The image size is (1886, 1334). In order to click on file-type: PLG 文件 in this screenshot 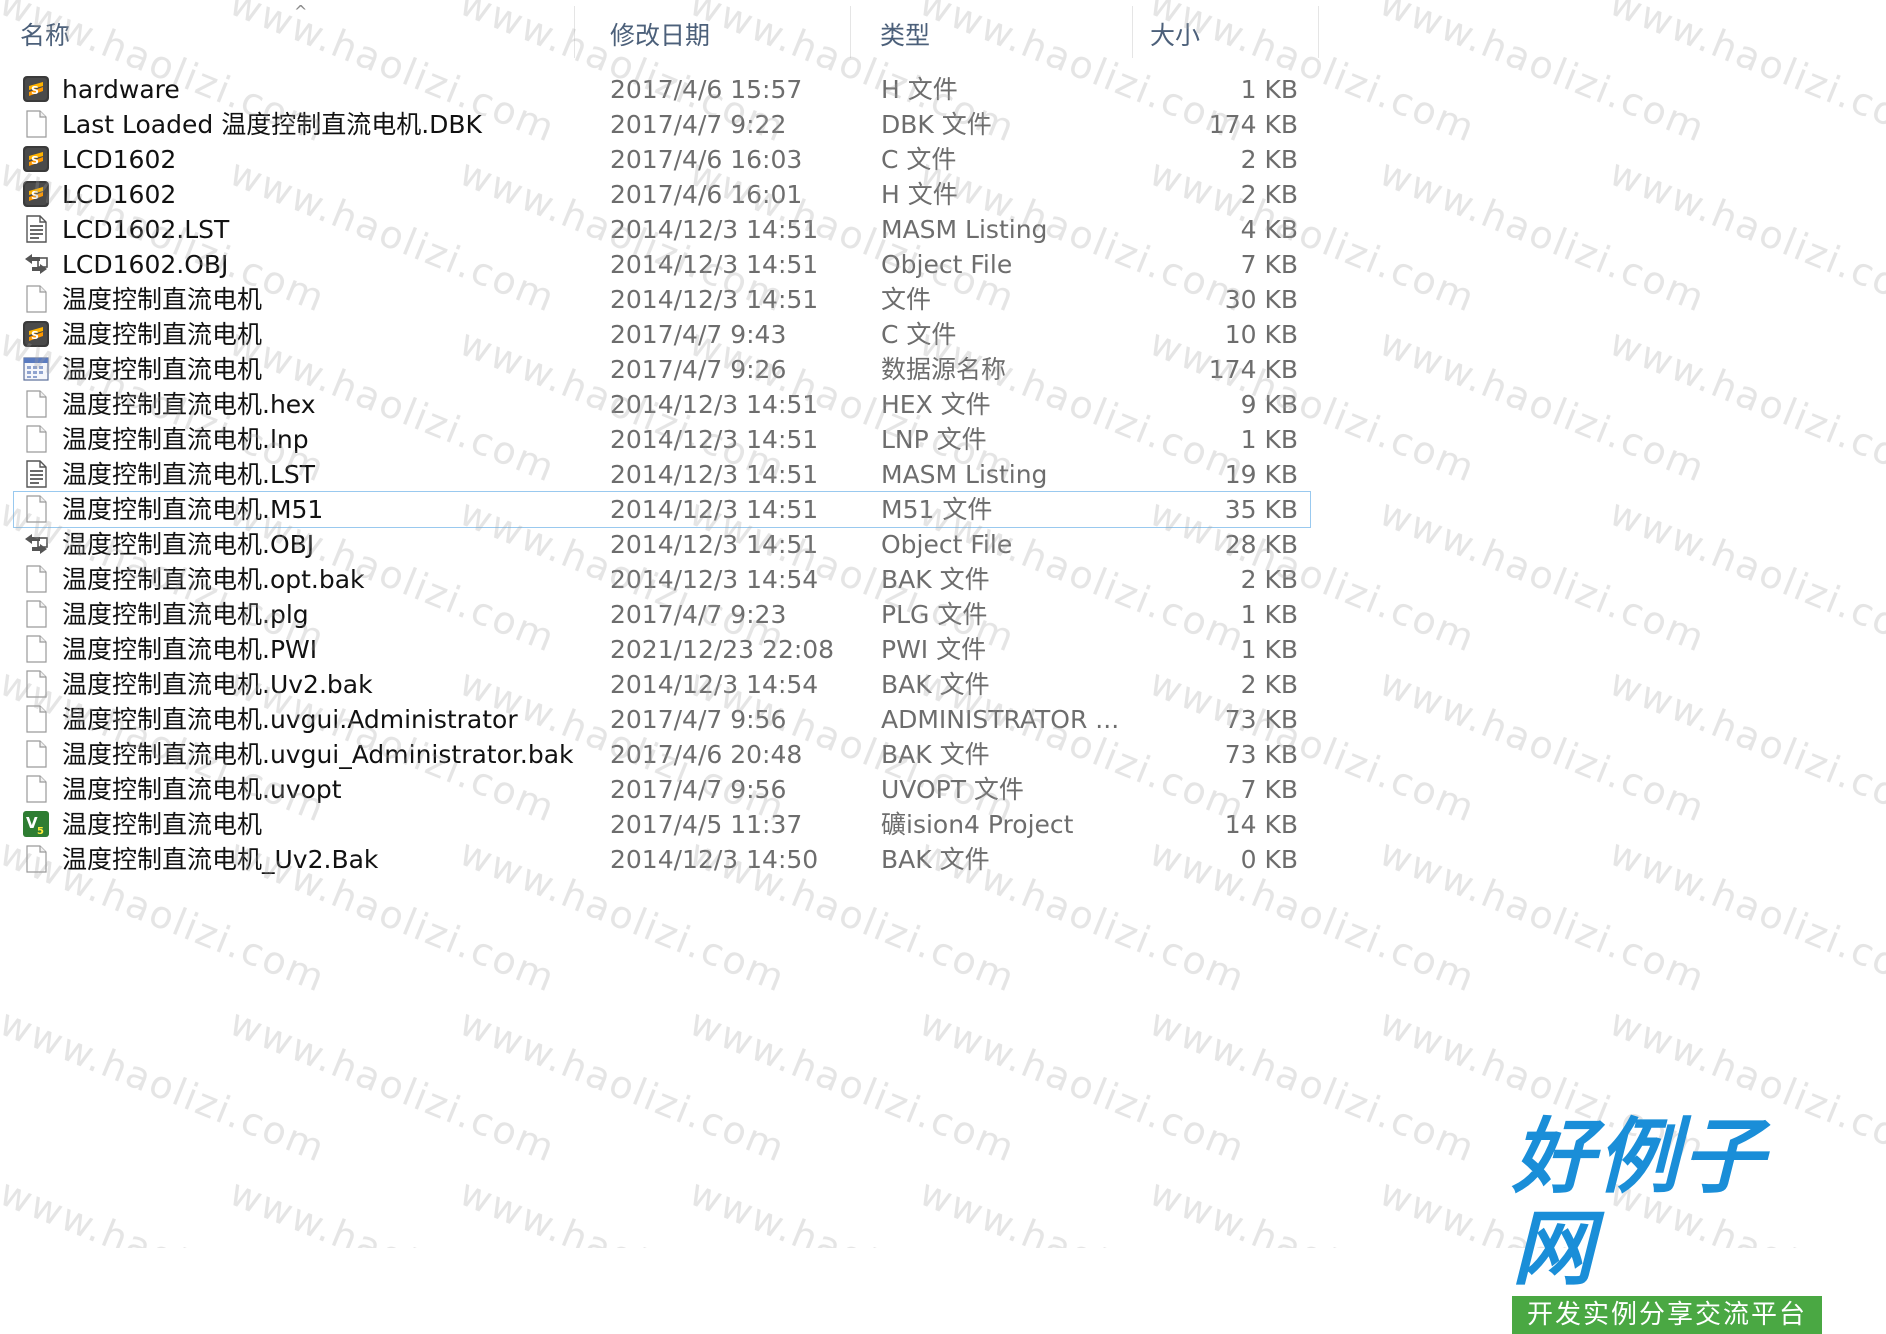, I will do `click(934, 614)`.